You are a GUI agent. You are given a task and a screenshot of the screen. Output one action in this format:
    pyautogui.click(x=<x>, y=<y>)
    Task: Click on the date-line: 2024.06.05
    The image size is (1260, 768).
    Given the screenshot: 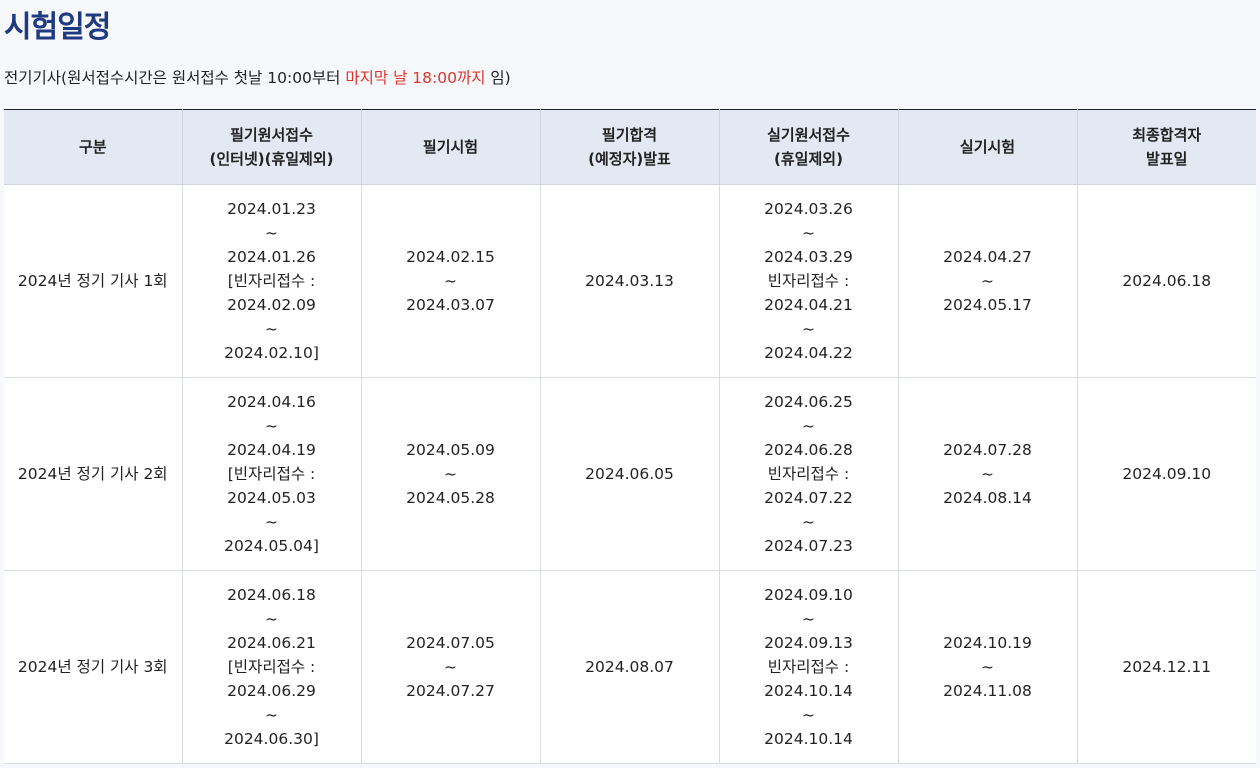 What is the action you would take?
    pyautogui.click(x=629, y=474)
    